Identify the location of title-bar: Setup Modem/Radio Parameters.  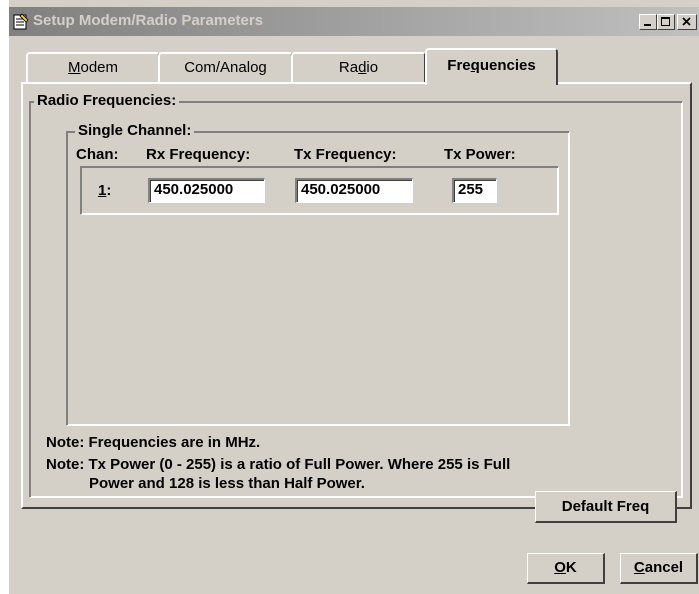
(354, 21).